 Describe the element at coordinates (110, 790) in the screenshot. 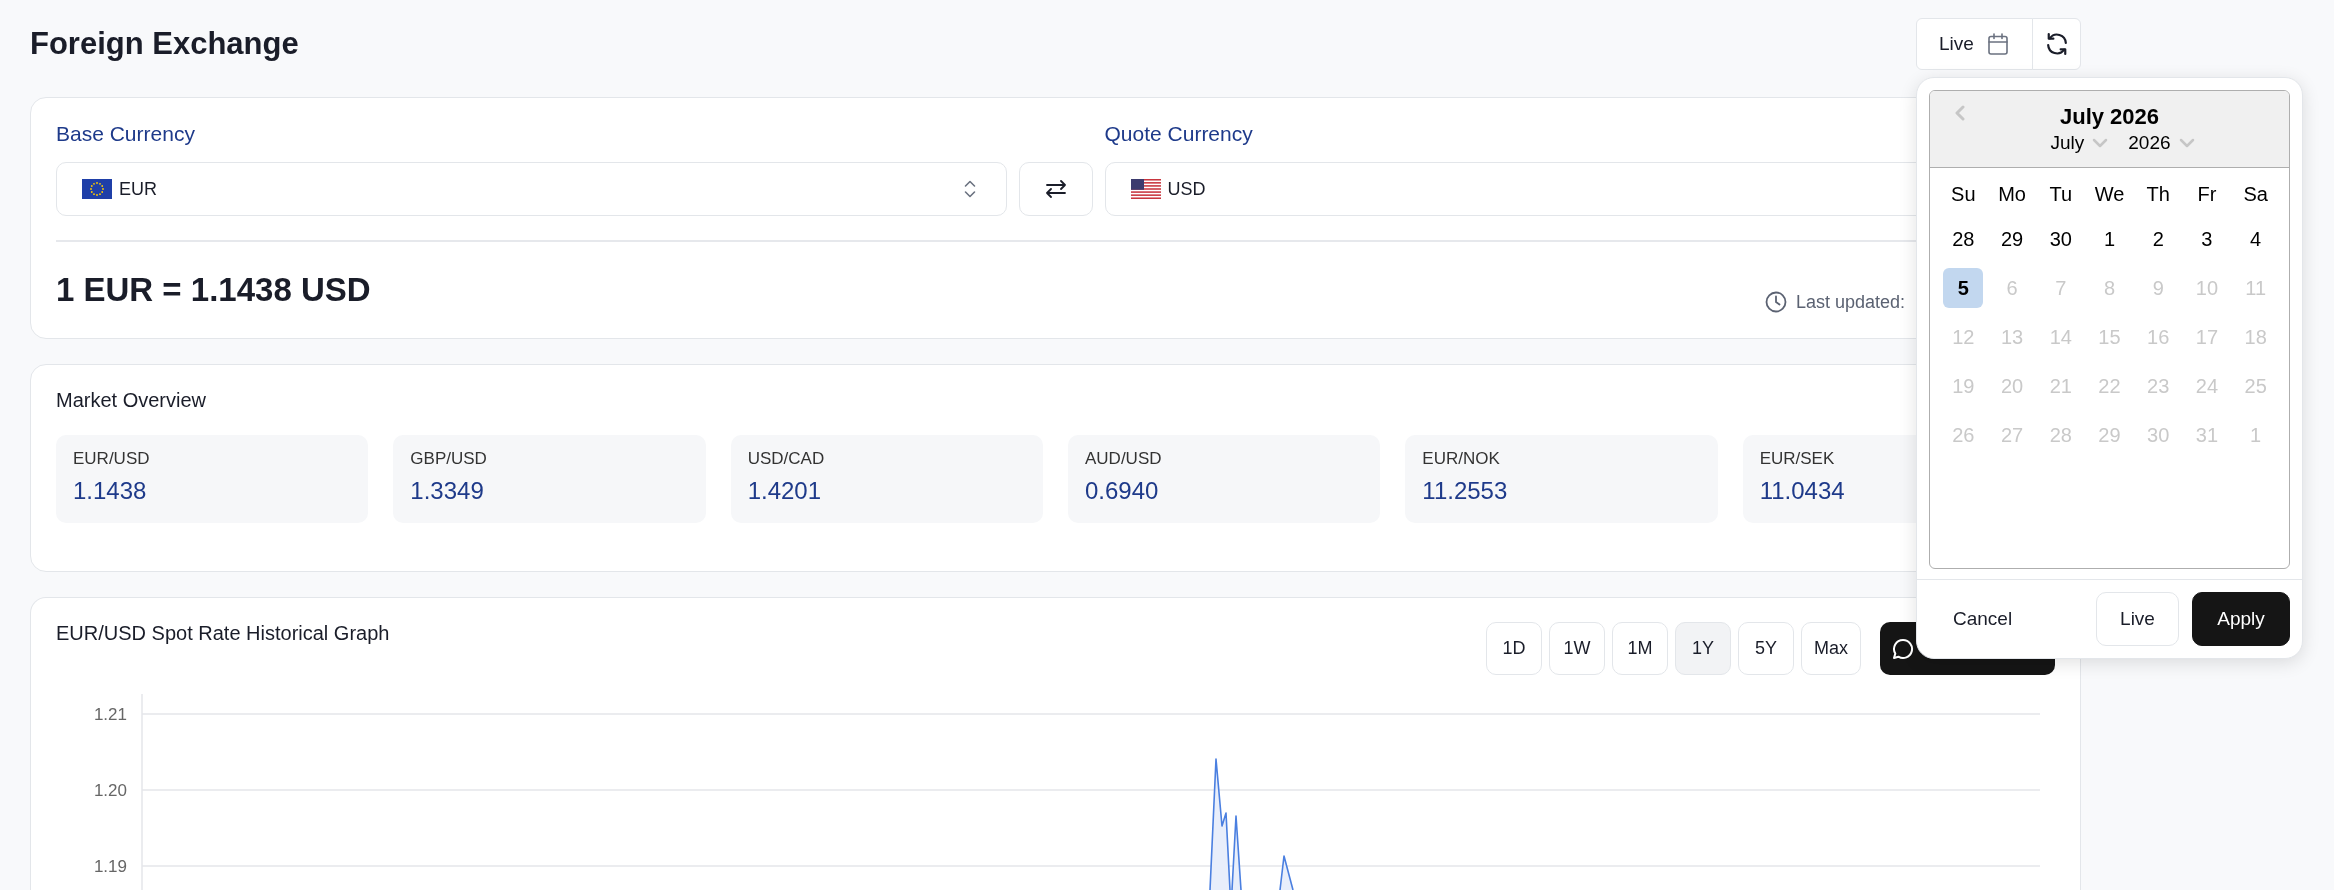

I see `y-axis-label: 1.20` at that location.